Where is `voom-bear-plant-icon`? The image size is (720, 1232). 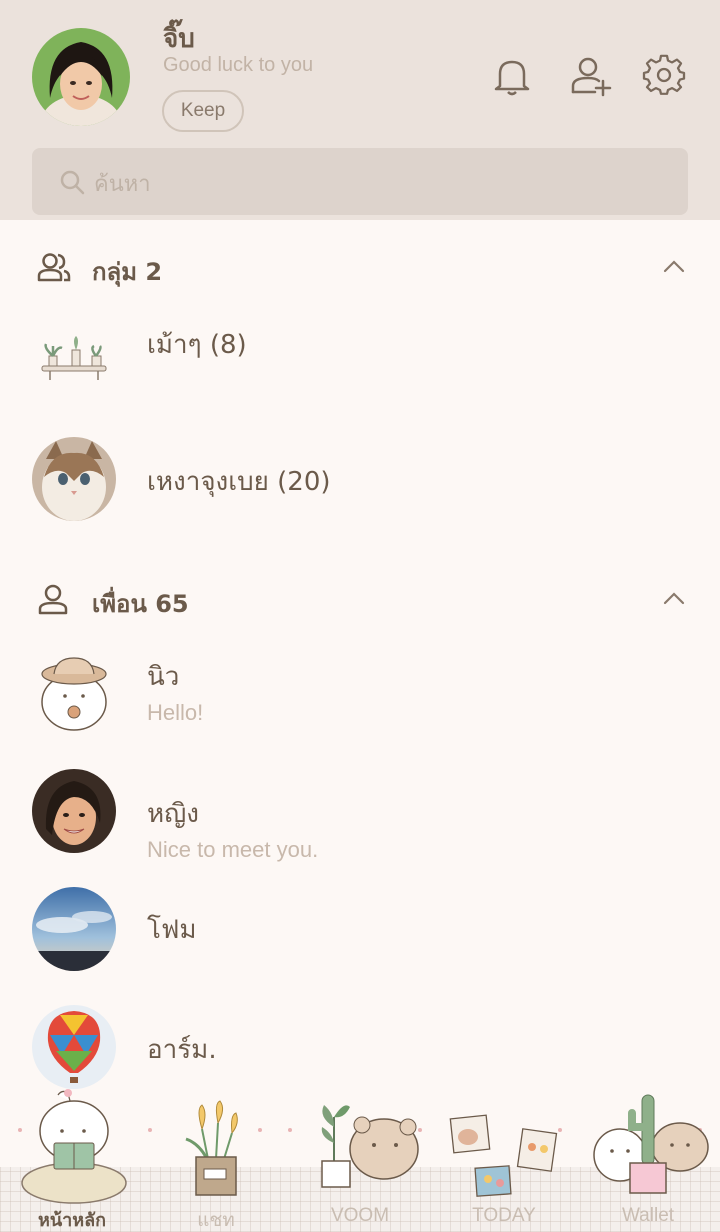
voom-bear-plant-icon is located at coordinates (370, 1146).